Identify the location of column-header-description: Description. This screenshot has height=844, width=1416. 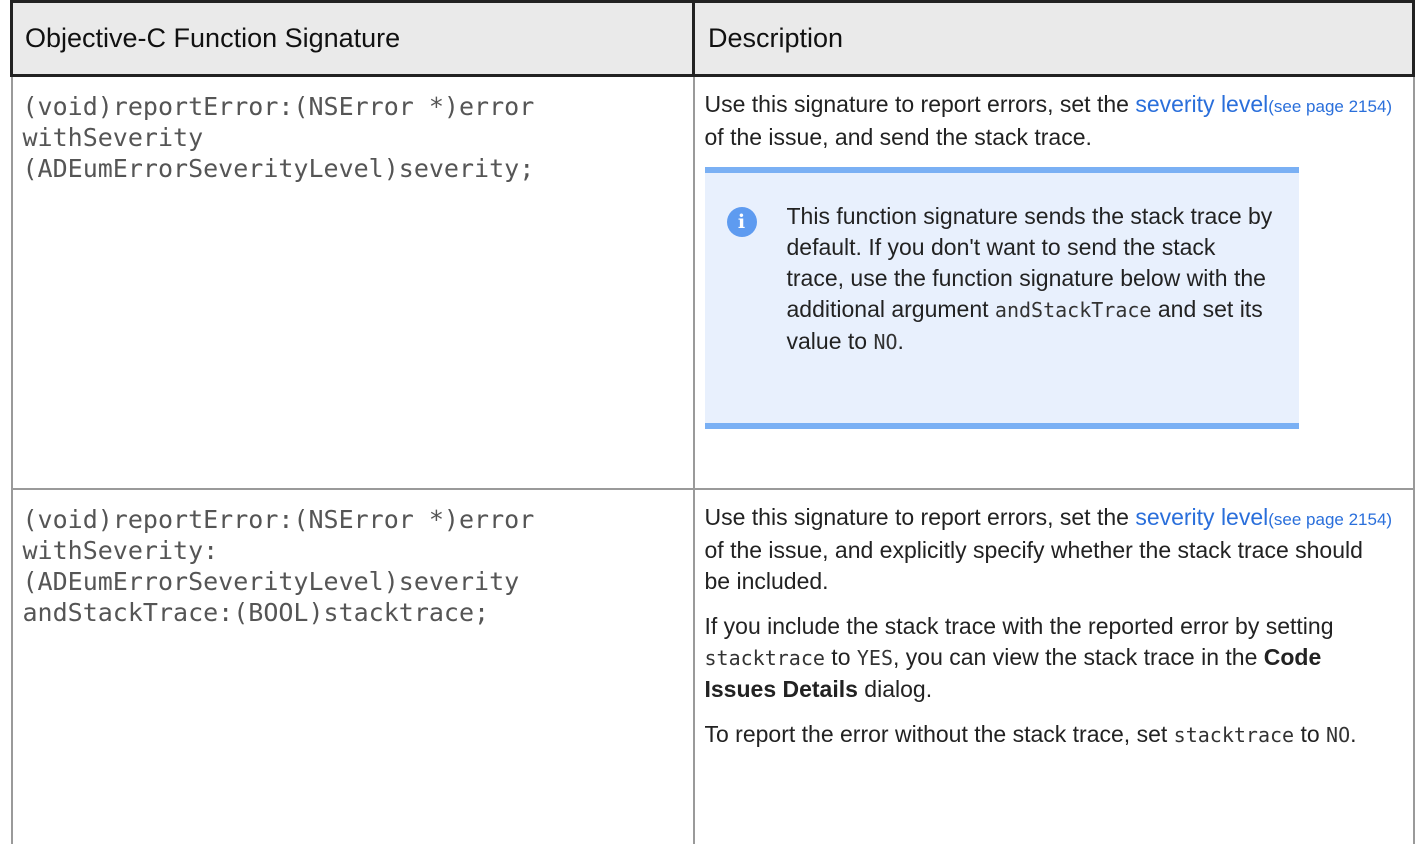
(1053, 38).